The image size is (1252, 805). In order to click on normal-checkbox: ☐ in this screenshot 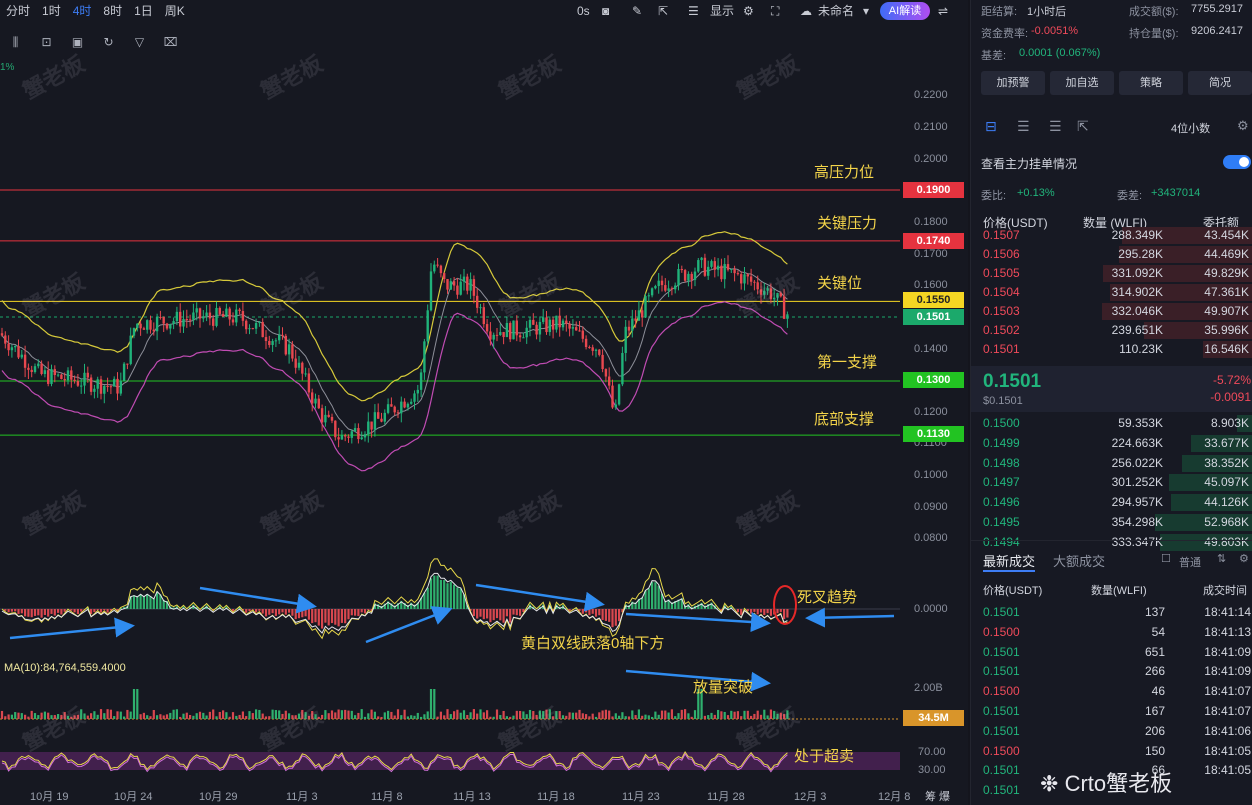, I will do `click(1166, 558)`.